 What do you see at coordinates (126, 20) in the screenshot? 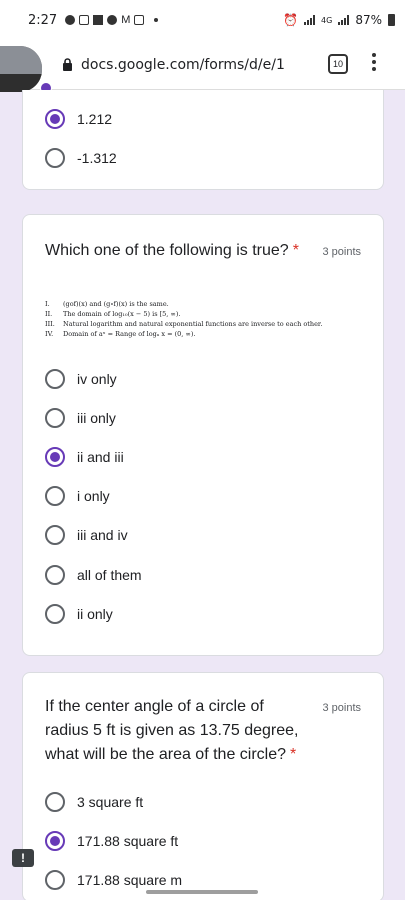
I see `gmail-icon: M` at bounding box center [126, 20].